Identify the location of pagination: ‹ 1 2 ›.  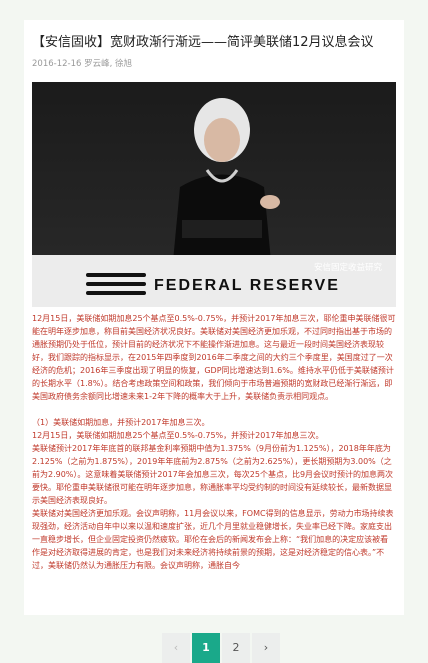
(222, 648).